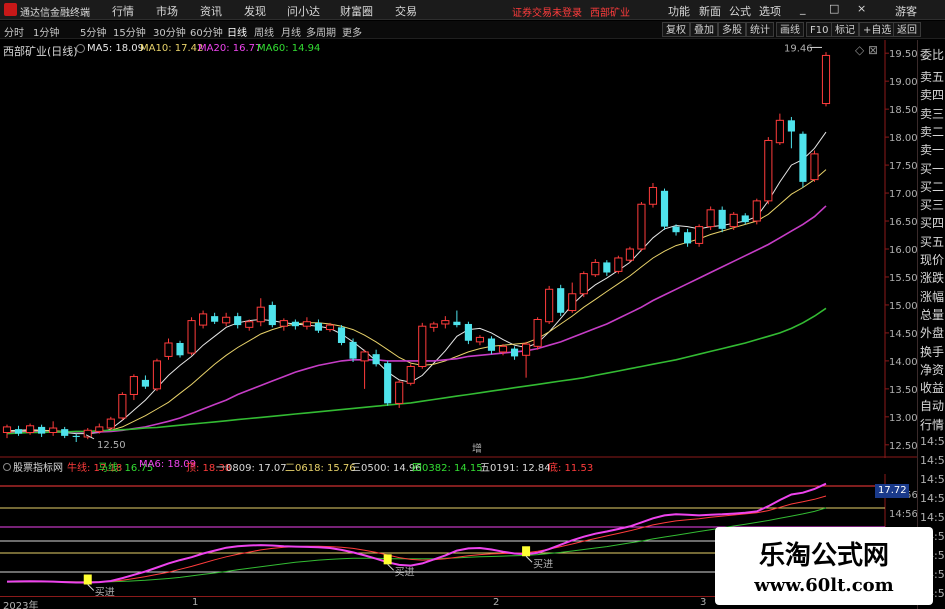 Image resolution: width=945 pixels, height=609 pixels. What do you see at coordinates (861, 8) in the screenshot?
I see `close-icon: ×` at bounding box center [861, 8].